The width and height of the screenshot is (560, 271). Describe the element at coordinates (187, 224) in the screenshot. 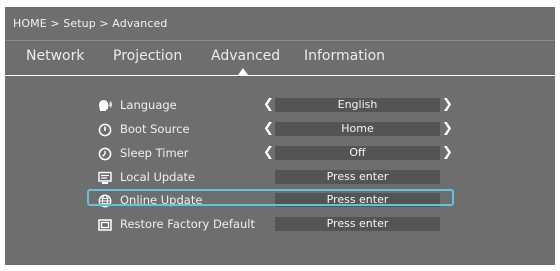

I see `setting-label: Restore Factory Default` at that location.